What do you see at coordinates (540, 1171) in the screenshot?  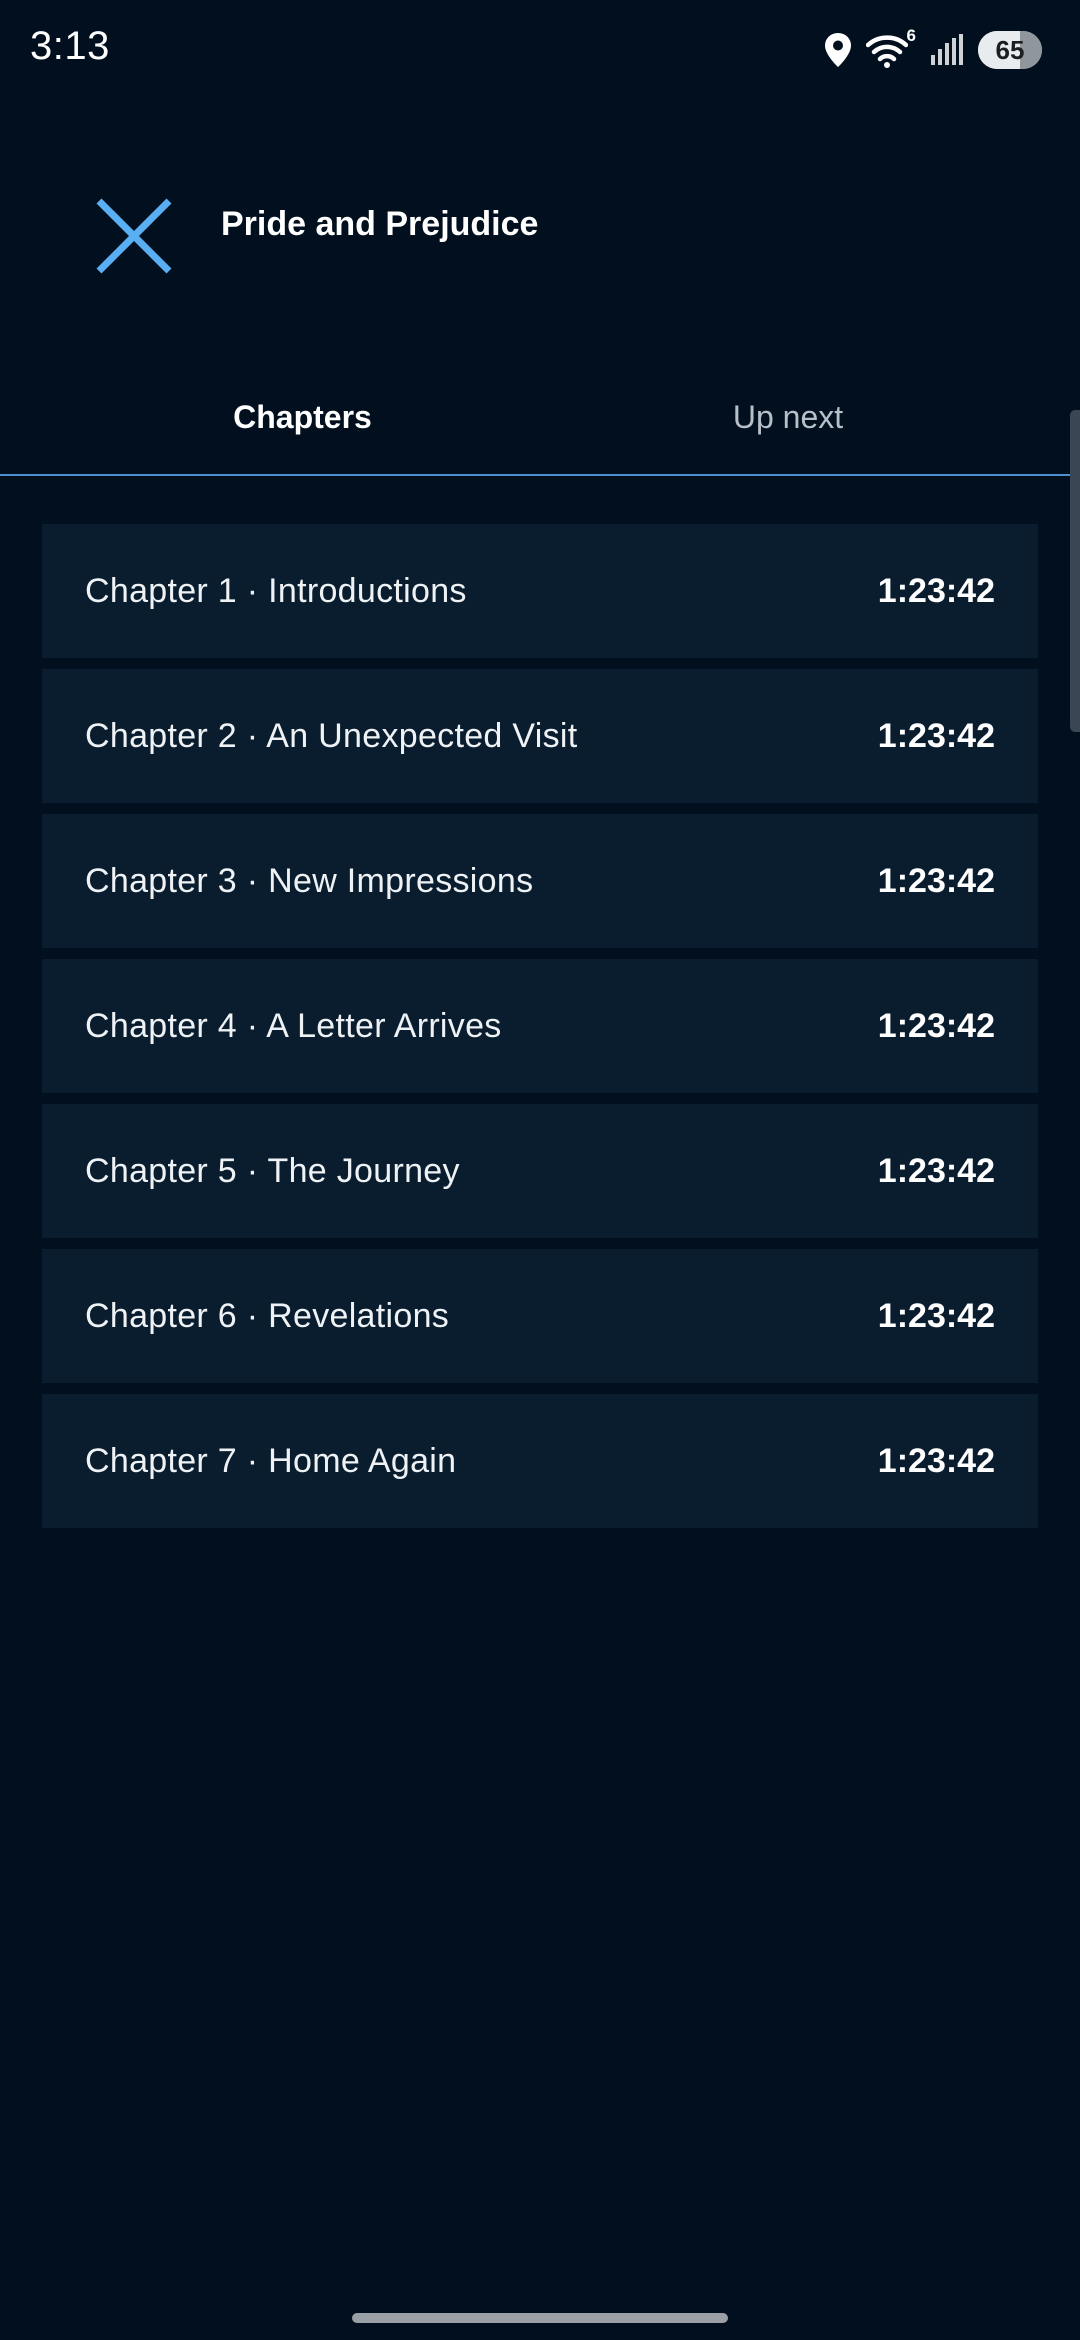 I see `chapter-row-5: Chapter 5 · The Journey 1:23:42` at bounding box center [540, 1171].